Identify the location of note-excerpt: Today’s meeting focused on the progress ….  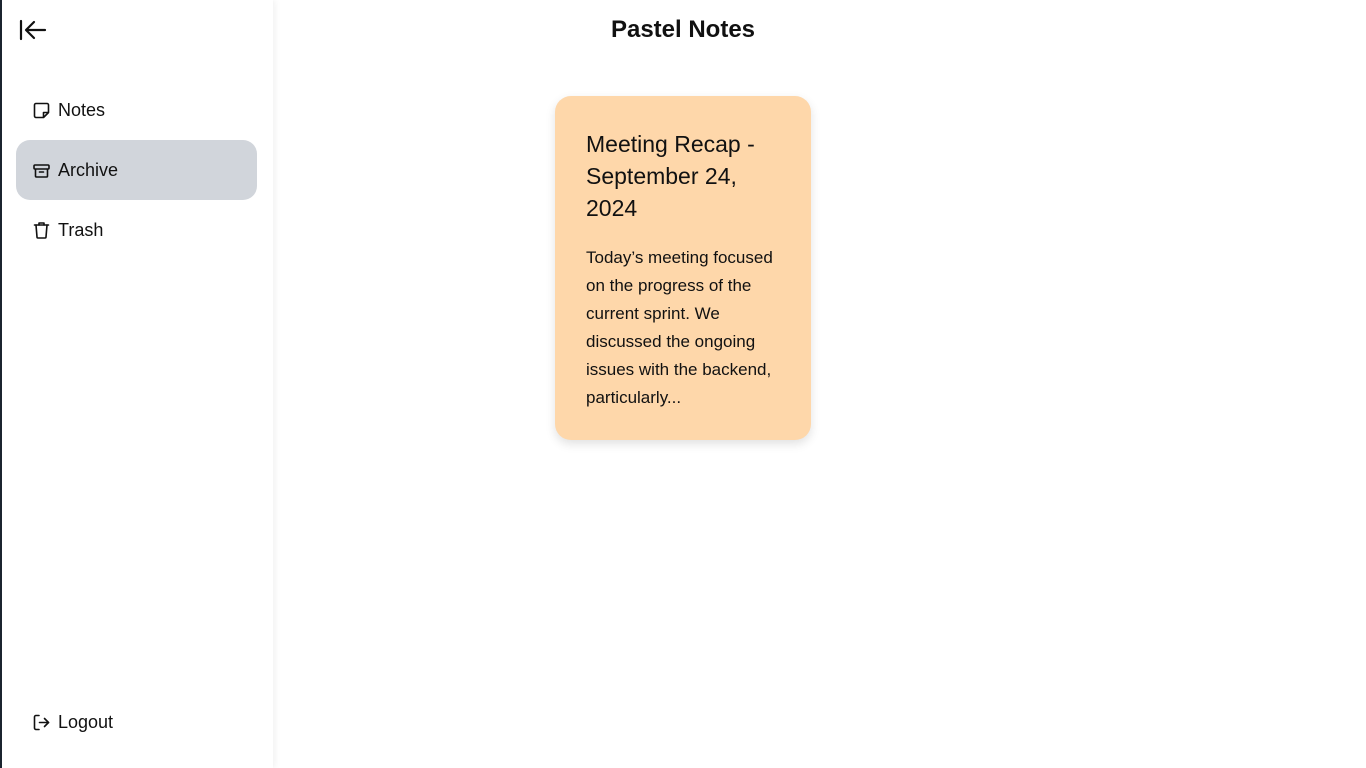
(679, 327).